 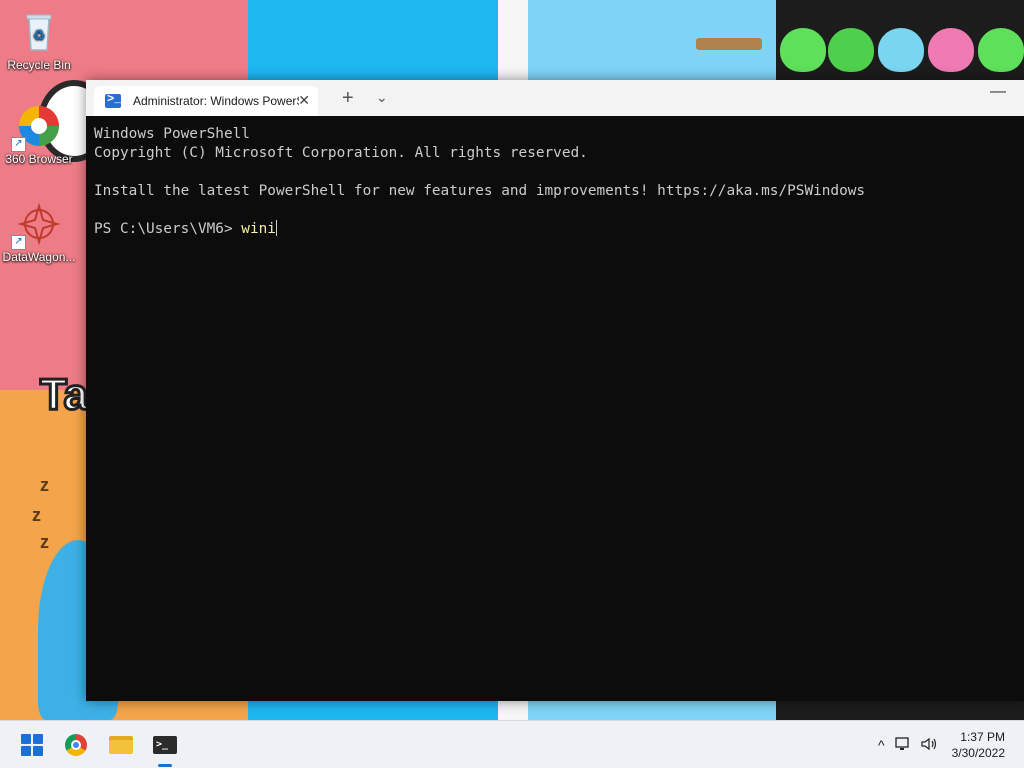 What do you see at coordinates (555, 229) in the screenshot?
I see `prompt-line: PS C:\Users\VM6> wini` at bounding box center [555, 229].